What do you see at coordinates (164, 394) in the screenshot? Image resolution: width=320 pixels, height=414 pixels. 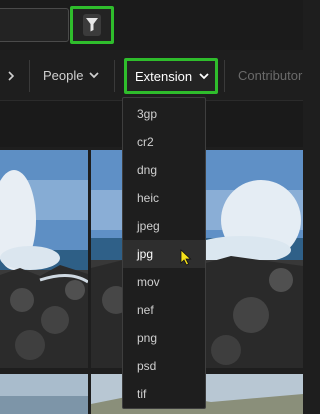 I see `extension-option: tif` at bounding box center [164, 394].